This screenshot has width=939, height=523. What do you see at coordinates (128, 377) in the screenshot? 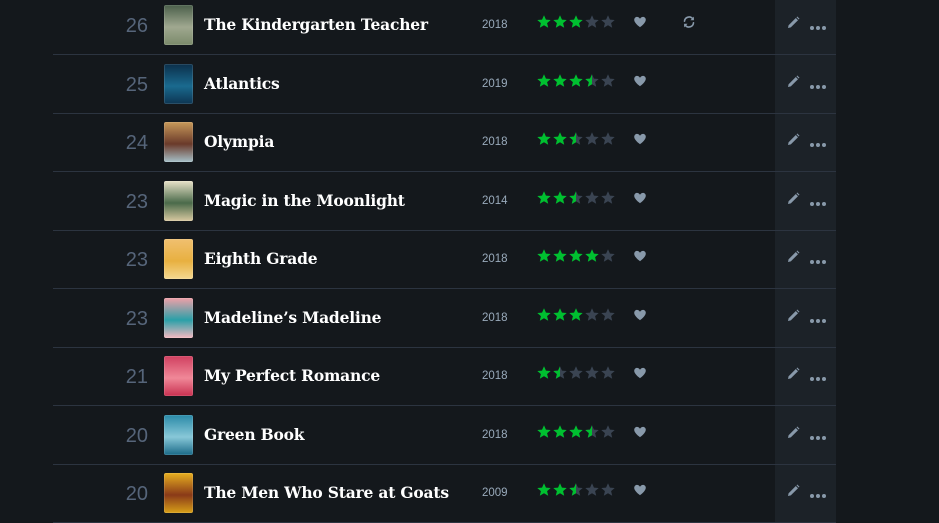
I see `day-number: 21` at bounding box center [128, 377].